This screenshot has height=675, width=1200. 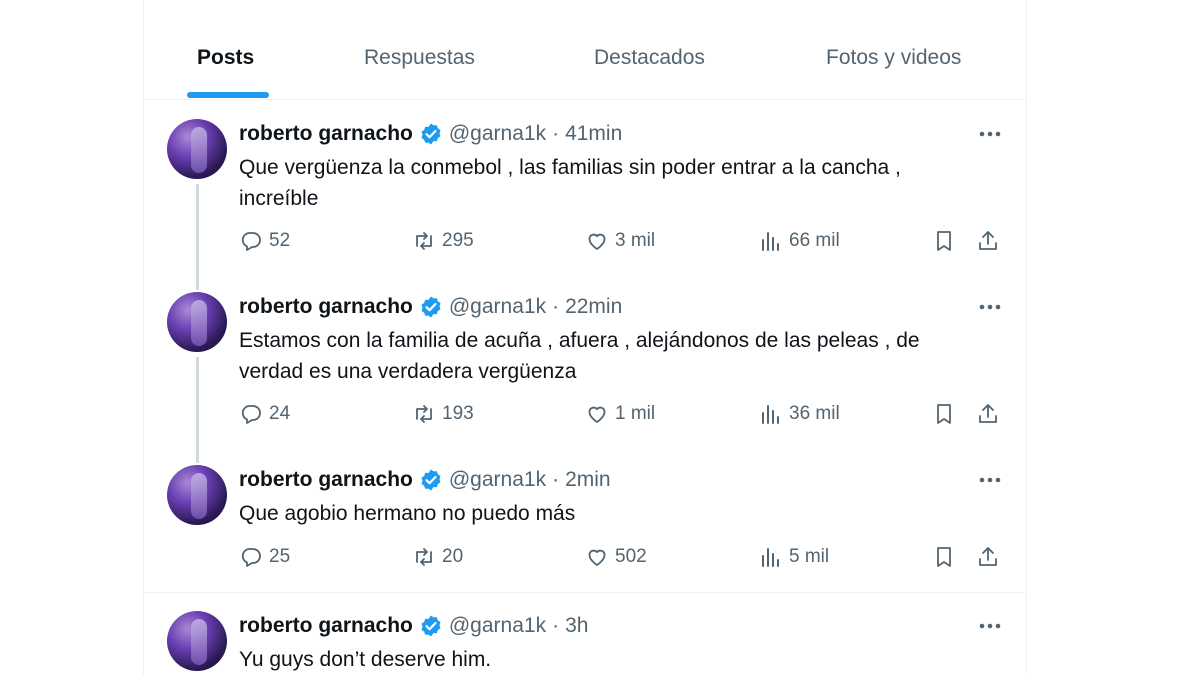 I want to click on tweet-header: roberto garnacho @garna1k · 22min, so click(x=430, y=307).